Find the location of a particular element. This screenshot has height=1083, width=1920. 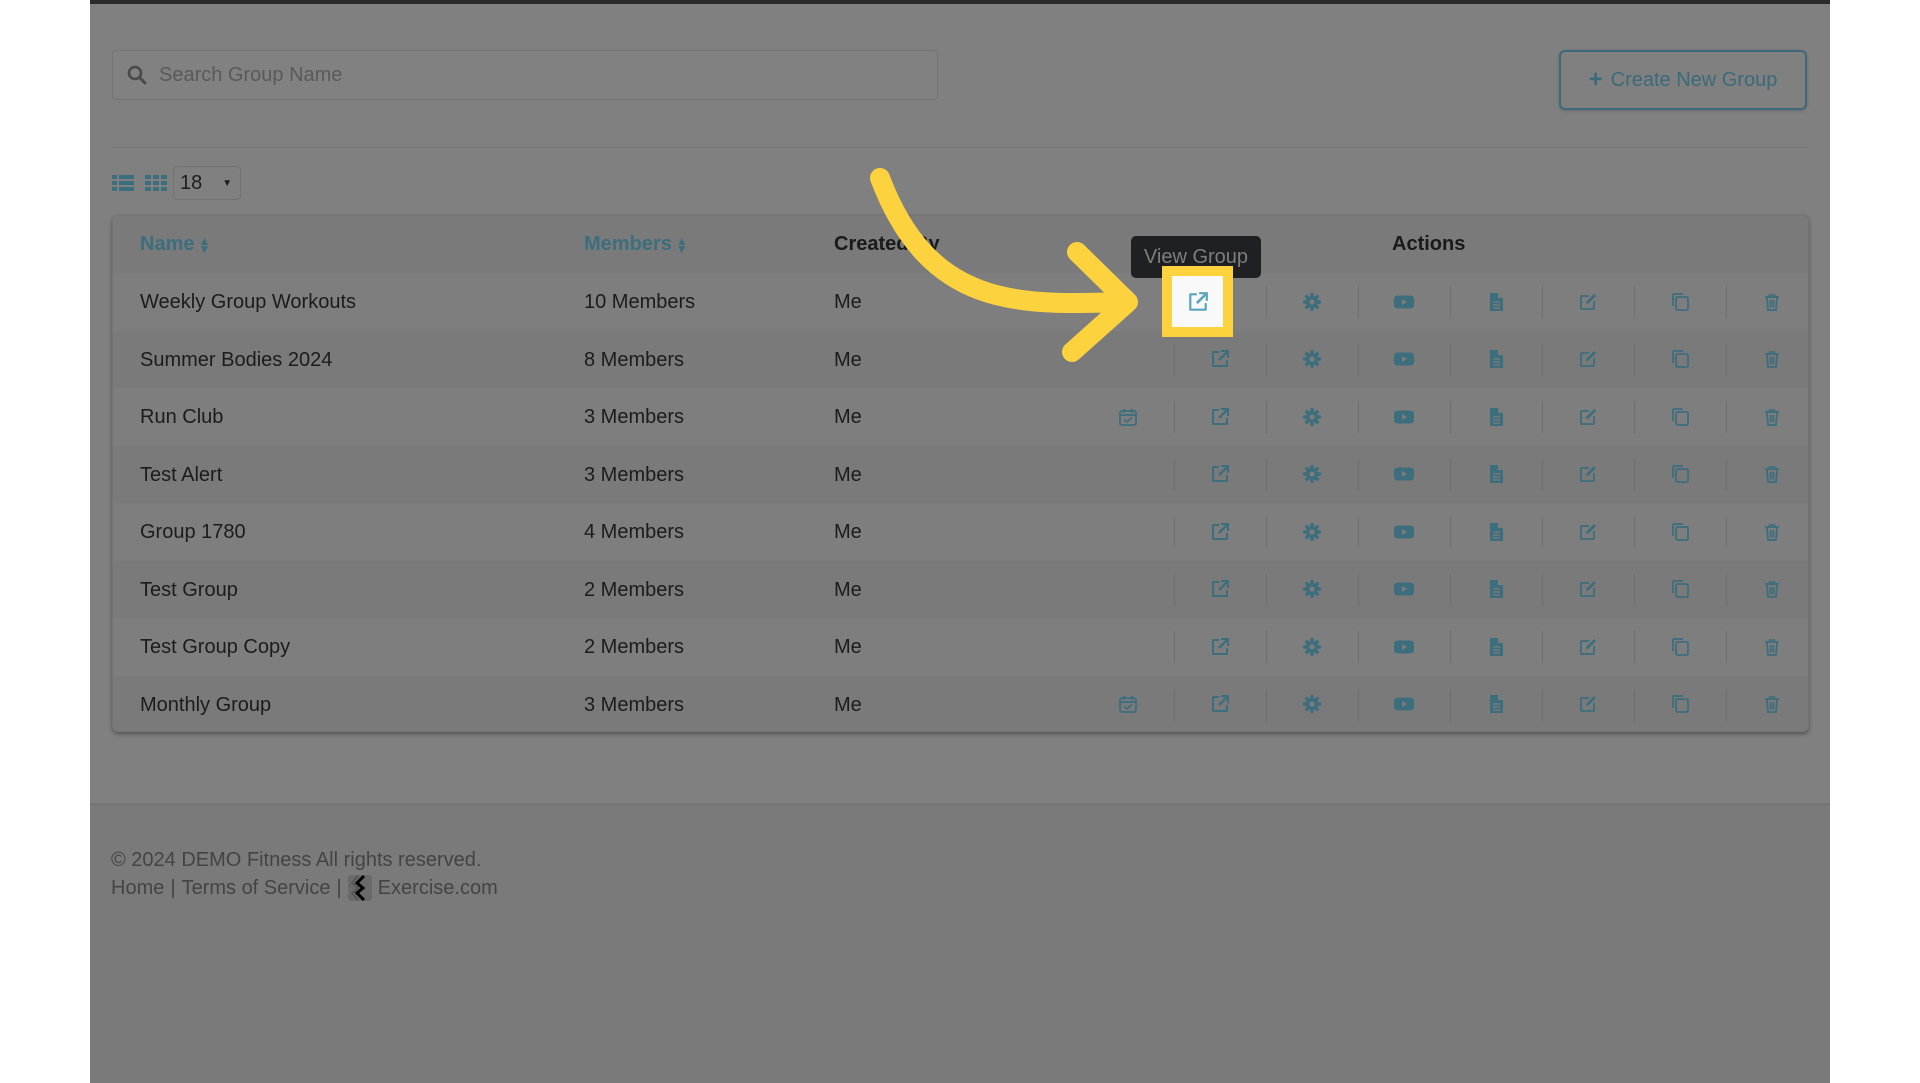

members-cell: 10 Members is located at coordinates (640, 302).